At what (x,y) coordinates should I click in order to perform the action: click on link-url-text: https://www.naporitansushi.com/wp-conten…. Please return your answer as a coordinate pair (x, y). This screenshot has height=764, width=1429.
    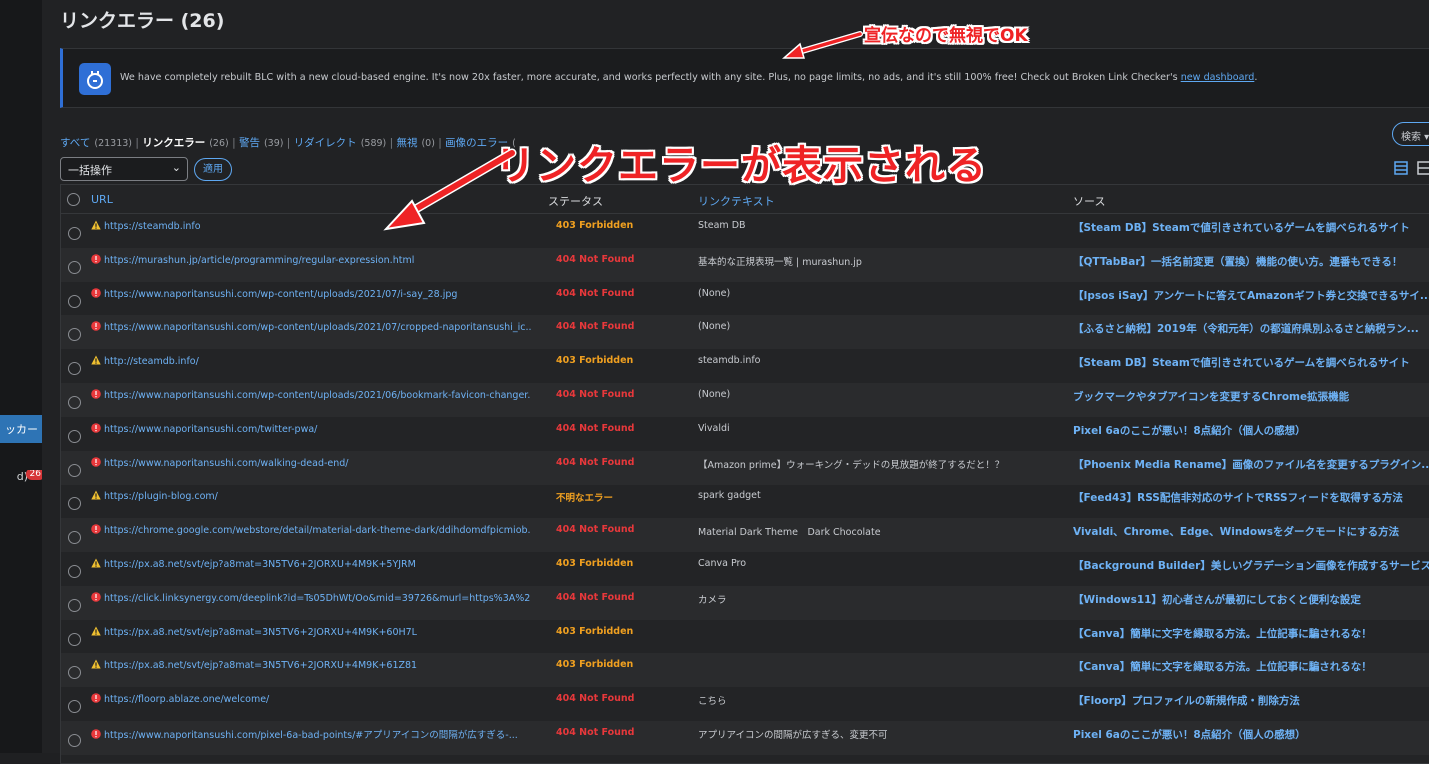
    Looking at the image, I should click on (317, 395).